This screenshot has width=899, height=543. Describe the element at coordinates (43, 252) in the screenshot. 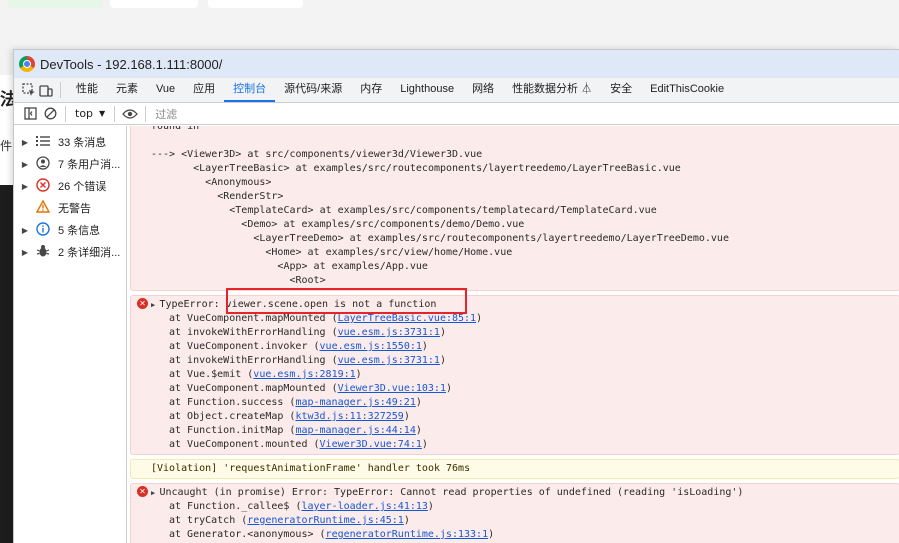

I see `bug-icon` at that location.